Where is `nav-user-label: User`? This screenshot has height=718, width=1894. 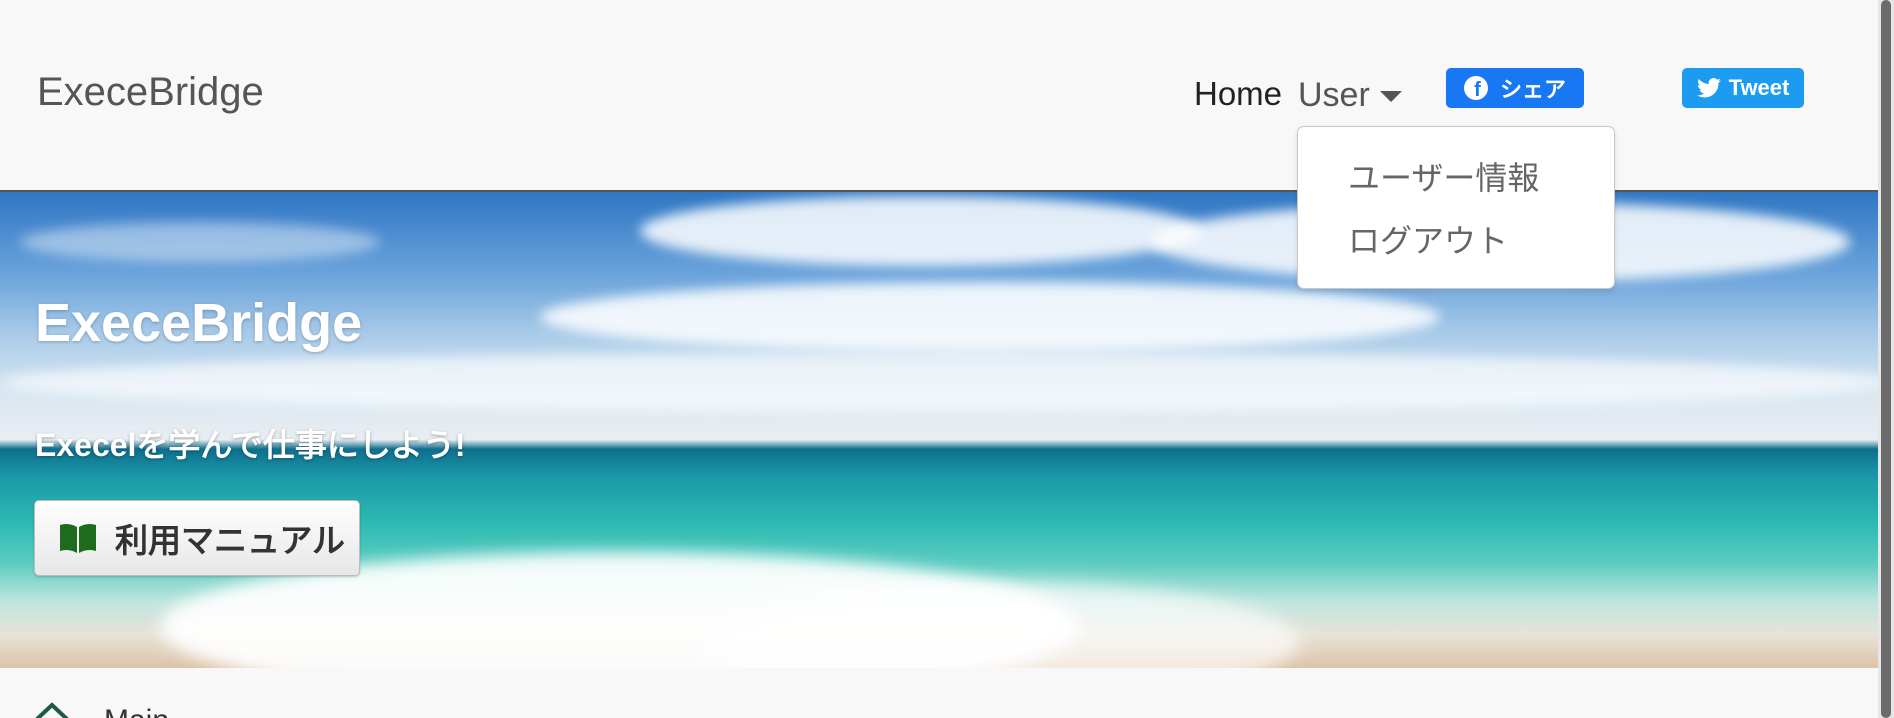 nav-user-label: User is located at coordinates (1334, 95).